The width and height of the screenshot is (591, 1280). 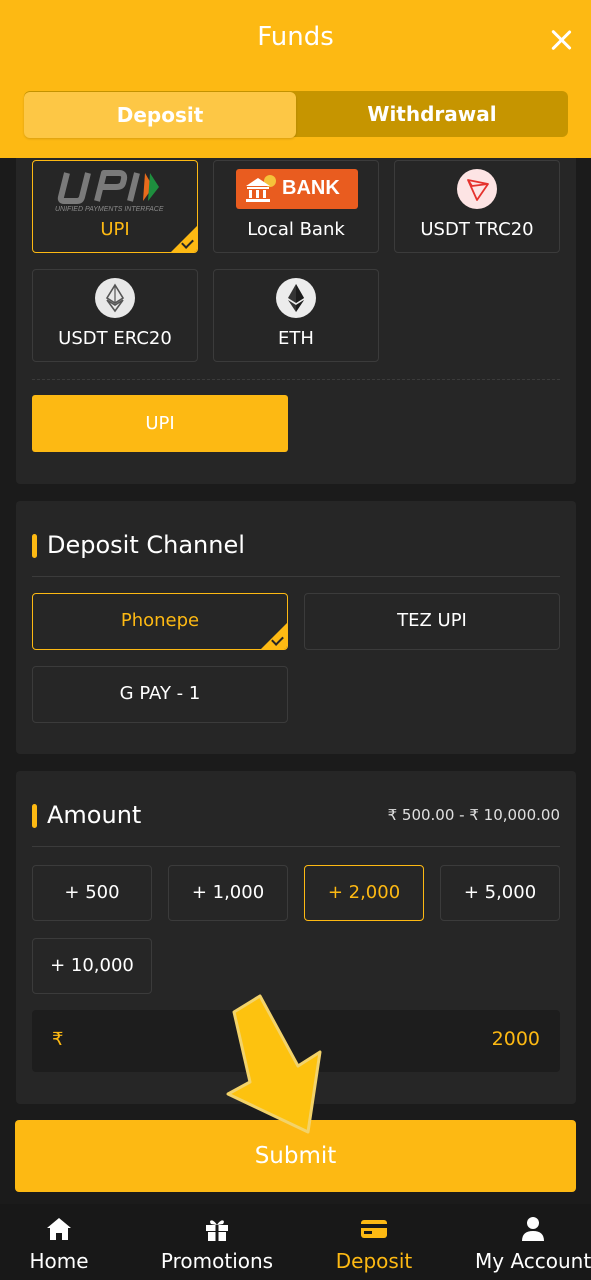 I want to click on channel-phonepe: Phonepe, so click(x=160, y=621).